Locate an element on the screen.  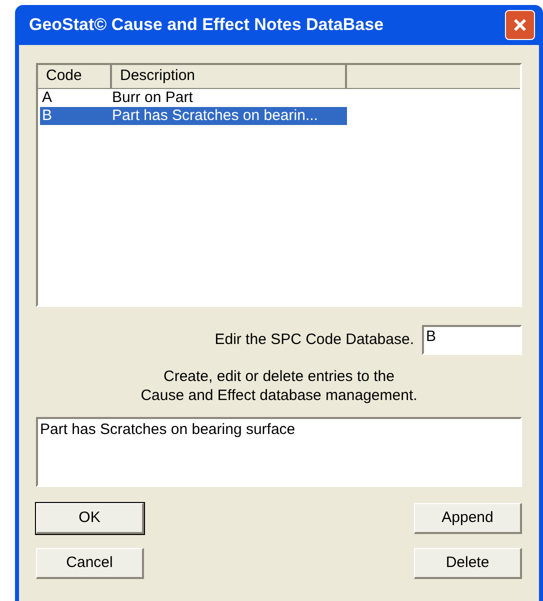
code-field-label: Edir the SPC Code Database. is located at coordinates (314, 340).